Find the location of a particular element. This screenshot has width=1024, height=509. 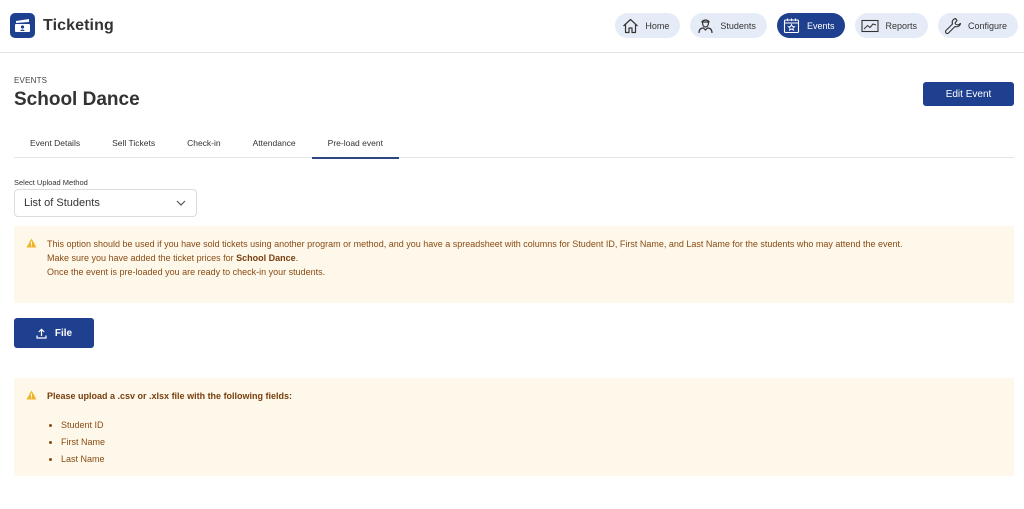

tab-event-details: Event Details is located at coordinates (55, 143).